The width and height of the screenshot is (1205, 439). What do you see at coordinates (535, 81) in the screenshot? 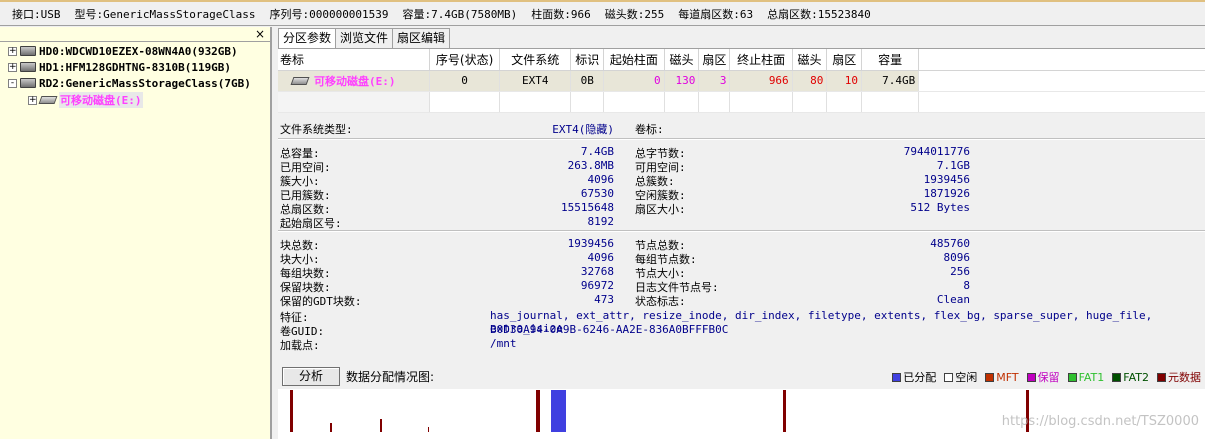
I see `fs-cell: EXT4` at bounding box center [535, 81].